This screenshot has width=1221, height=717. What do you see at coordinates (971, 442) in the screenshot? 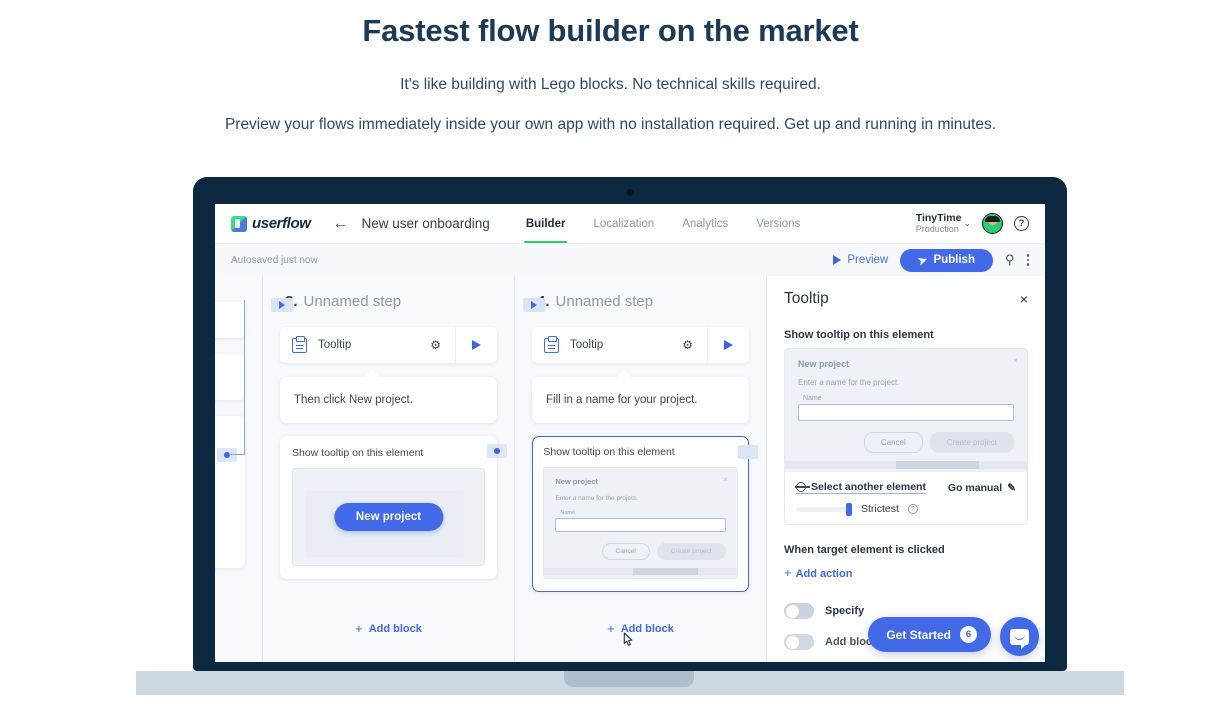
I see `preview-create-button: Create project` at bounding box center [971, 442].